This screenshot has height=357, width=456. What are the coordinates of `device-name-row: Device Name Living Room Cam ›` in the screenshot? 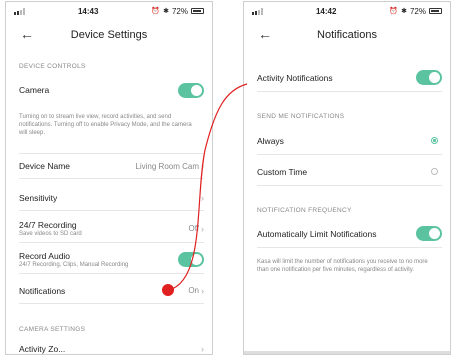 It's located at (111, 166).